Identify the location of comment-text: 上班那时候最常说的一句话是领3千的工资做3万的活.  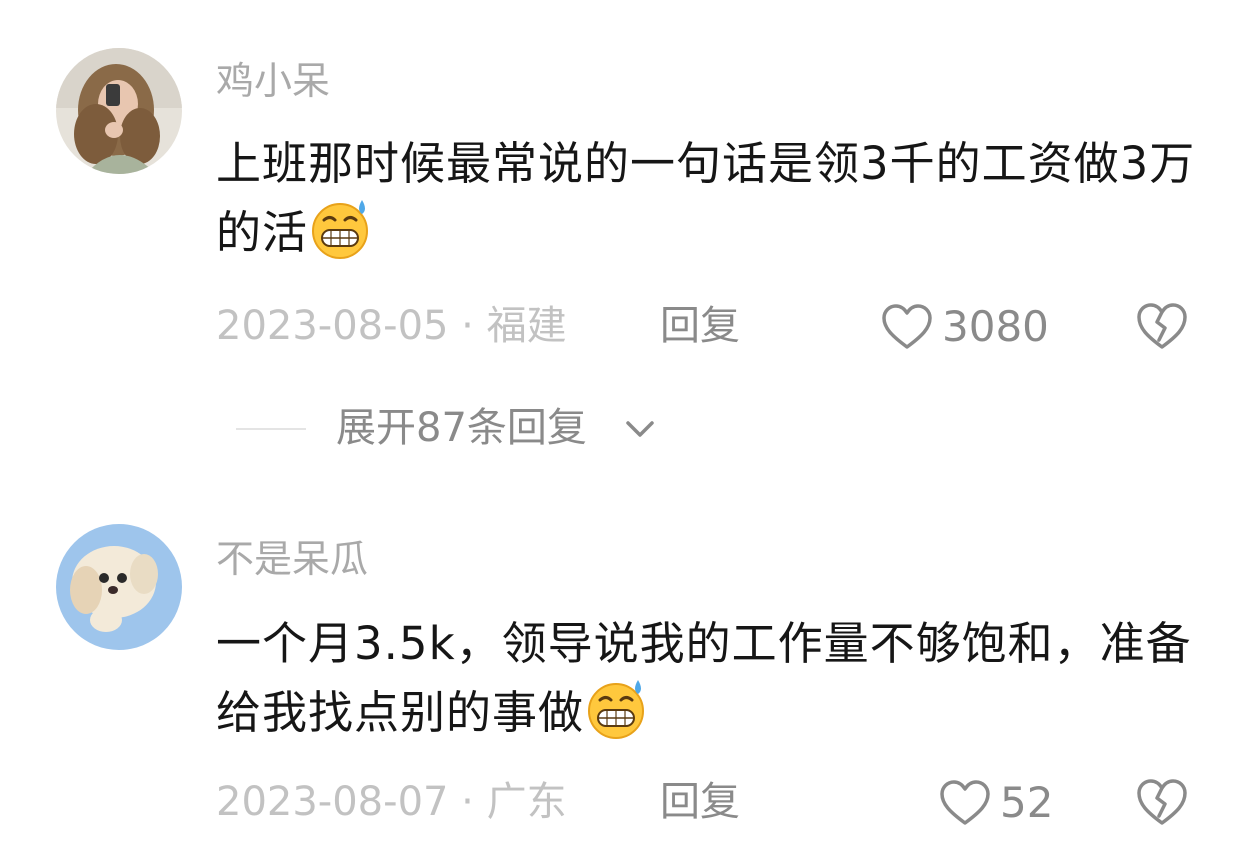
(711, 198).